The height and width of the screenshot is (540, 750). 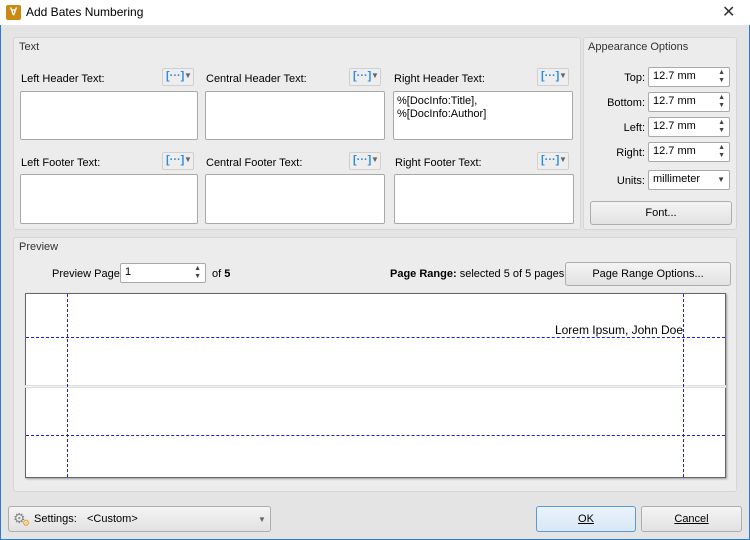 What do you see at coordinates (217, 274) in the screenshot?
I see `of-label: of` at bounding box center [217, 274].